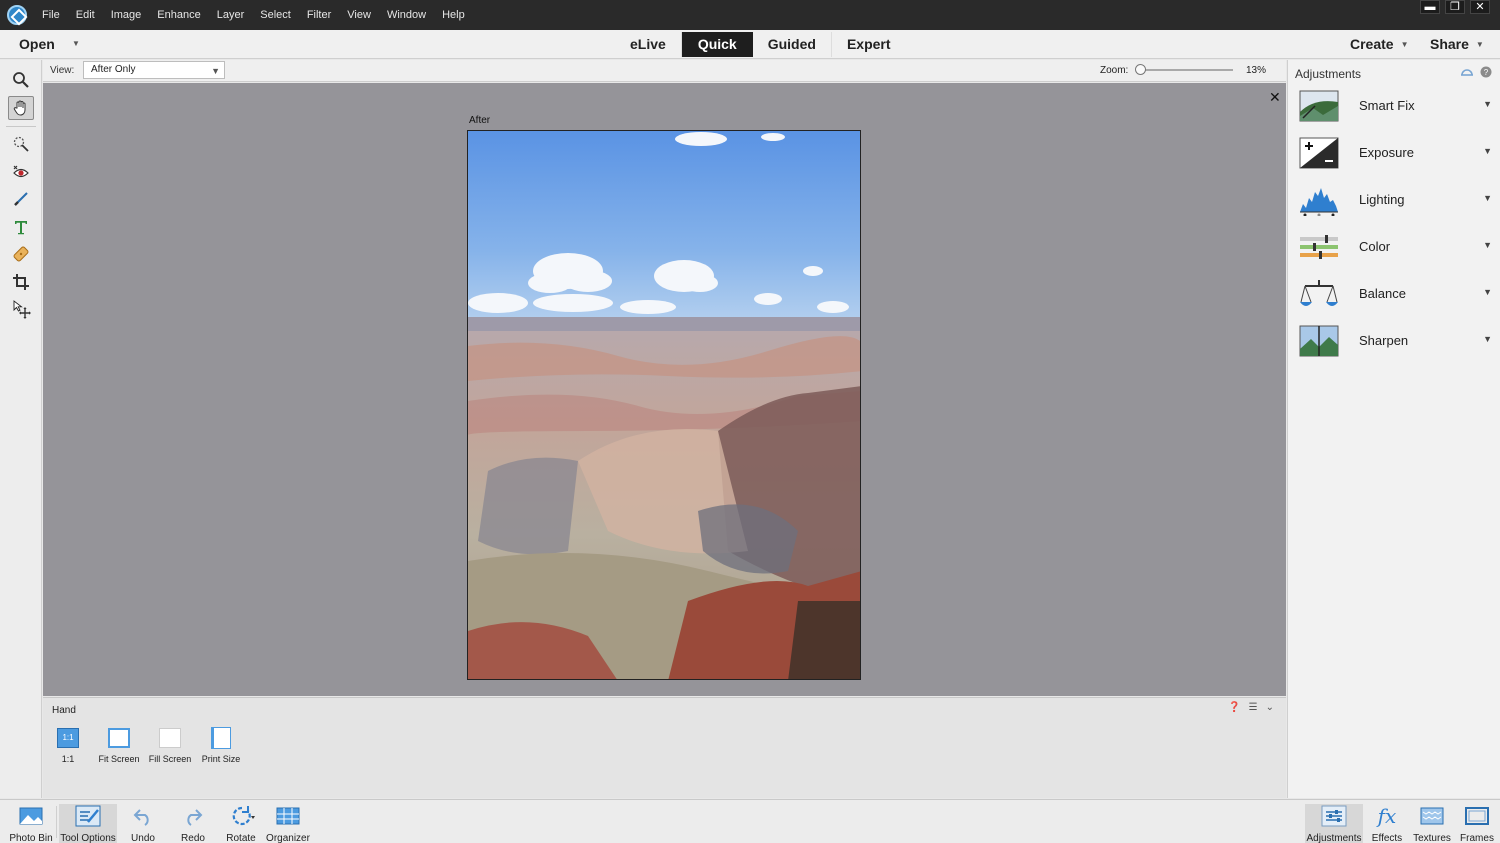 The height and width of the screenshot is (843, 1500). Describe the element at coordinates (1479, 44) in the screenshot. I see `share-caret-icon: ▼` at that location.